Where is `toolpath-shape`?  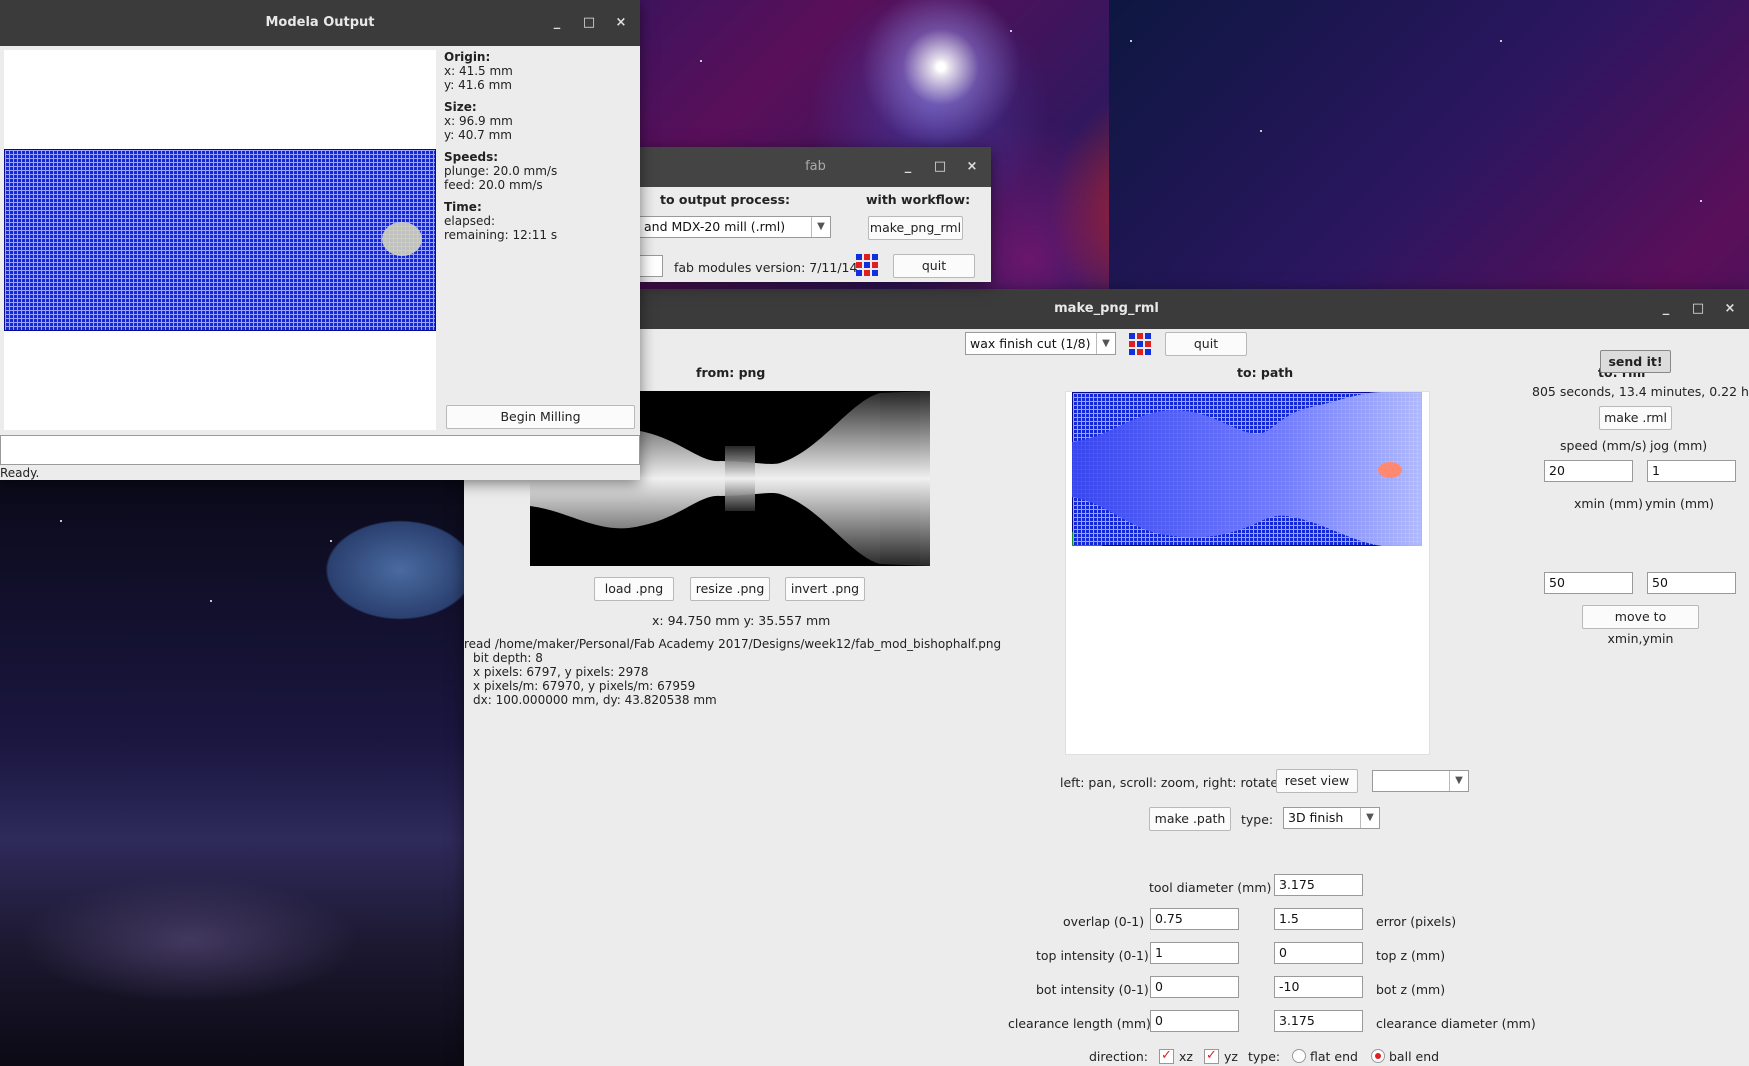 toolpath-shape is located at coordinates (1247, 469).